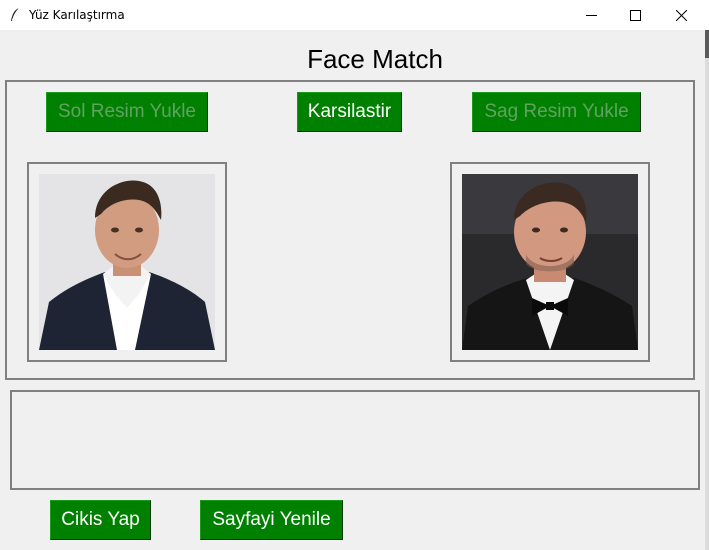 The width and height of the screenshot is (709, 550). I want to click on close-button, so click(681, 15).